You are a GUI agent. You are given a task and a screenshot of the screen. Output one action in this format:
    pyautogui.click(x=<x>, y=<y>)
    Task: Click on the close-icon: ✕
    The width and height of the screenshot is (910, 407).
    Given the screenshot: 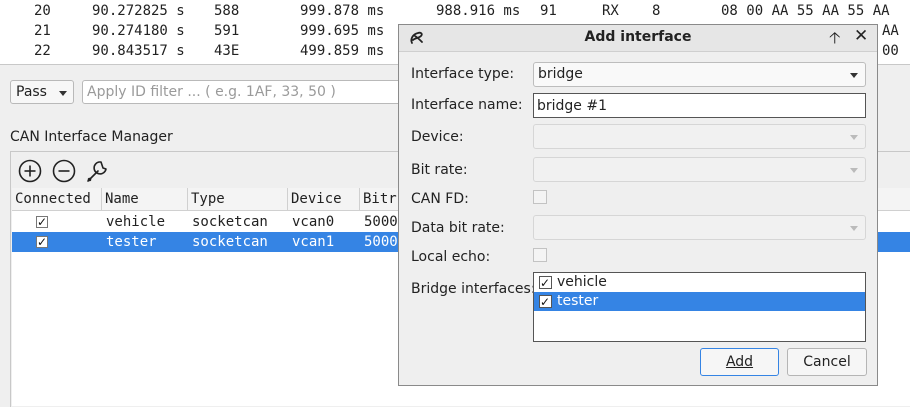 What is the action you would take?
    pyautogui.click(x=861, y=36)
    